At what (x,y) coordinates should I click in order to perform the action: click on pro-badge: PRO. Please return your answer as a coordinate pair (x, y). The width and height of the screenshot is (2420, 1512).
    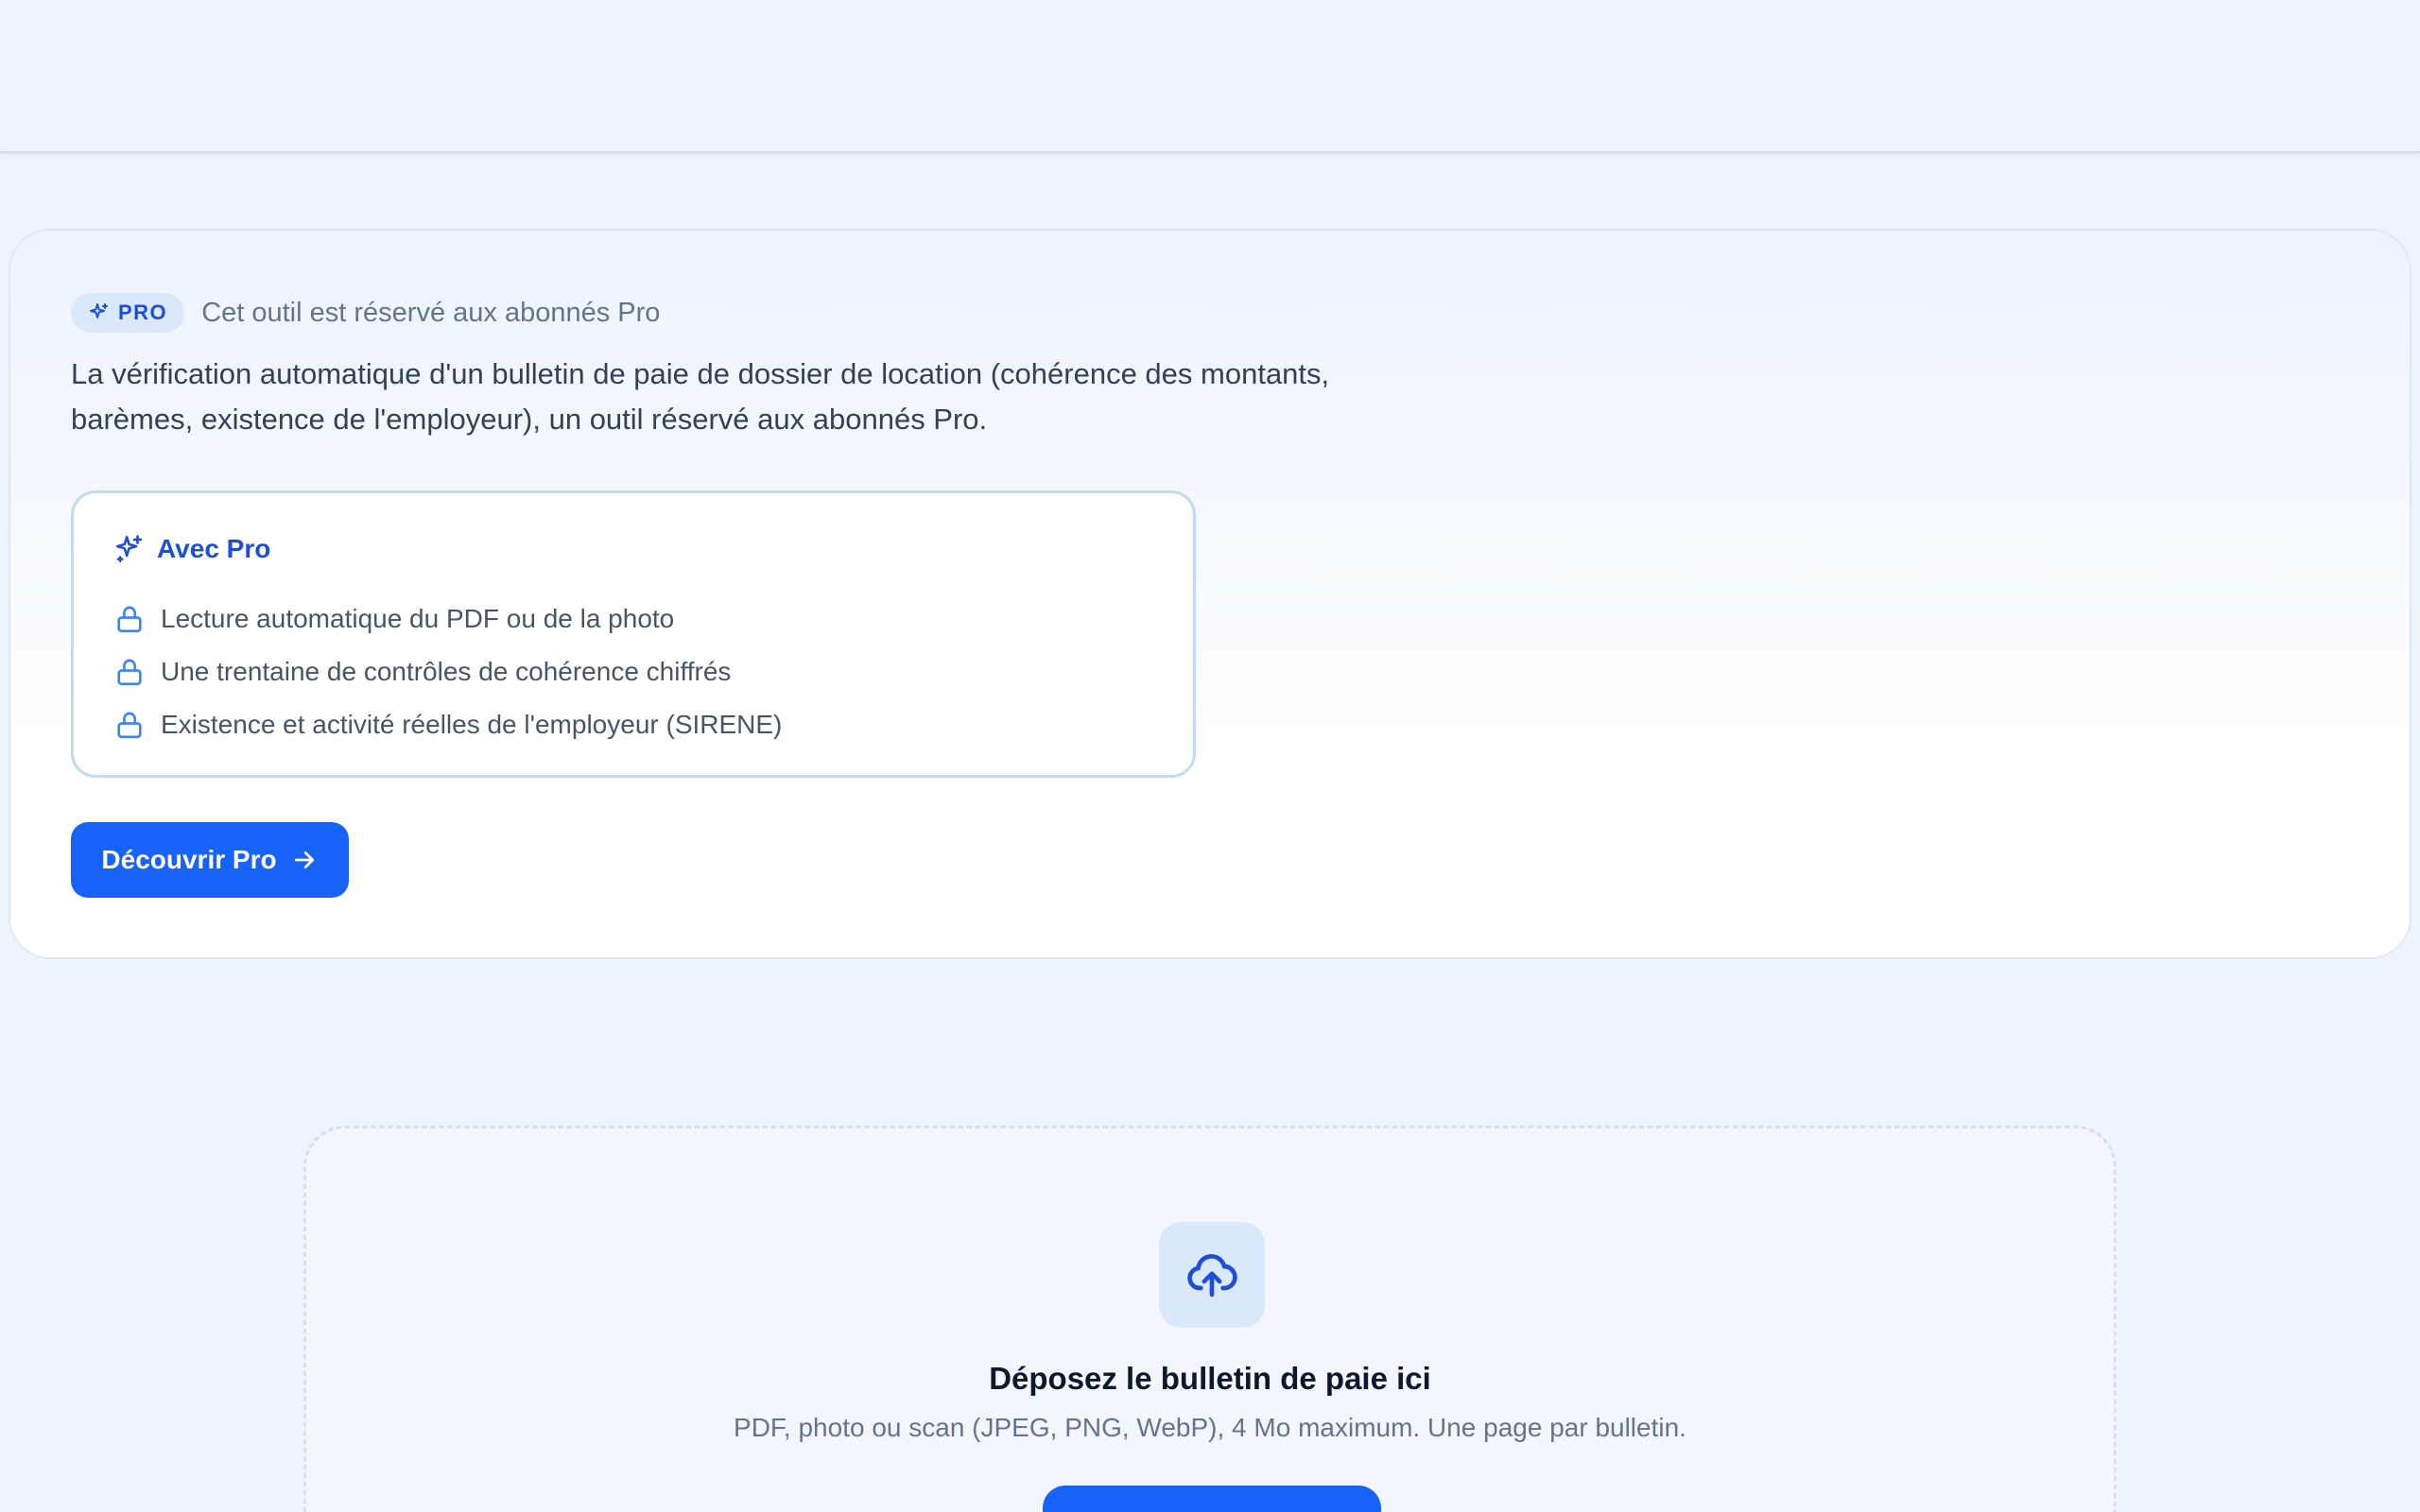
    Looking at the image, I should click on (128, 313).